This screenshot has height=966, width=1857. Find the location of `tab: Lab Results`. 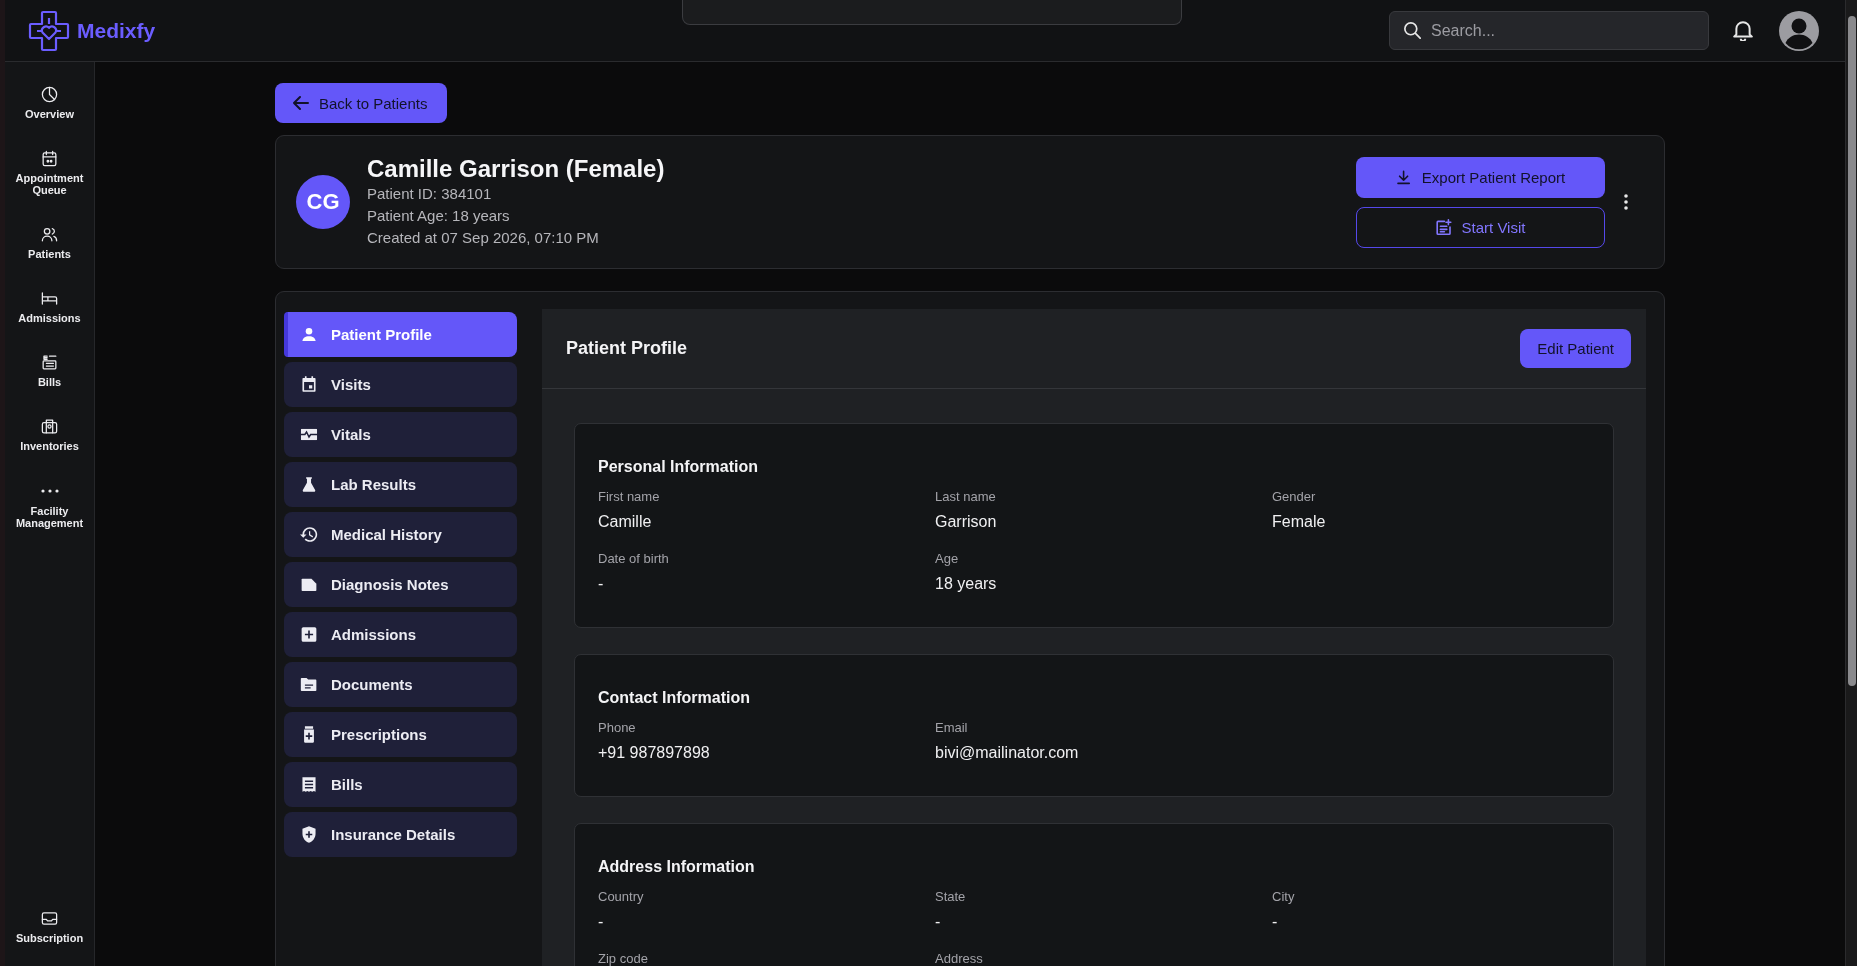

tab: Lab Results is located at coordinates (400, 484).